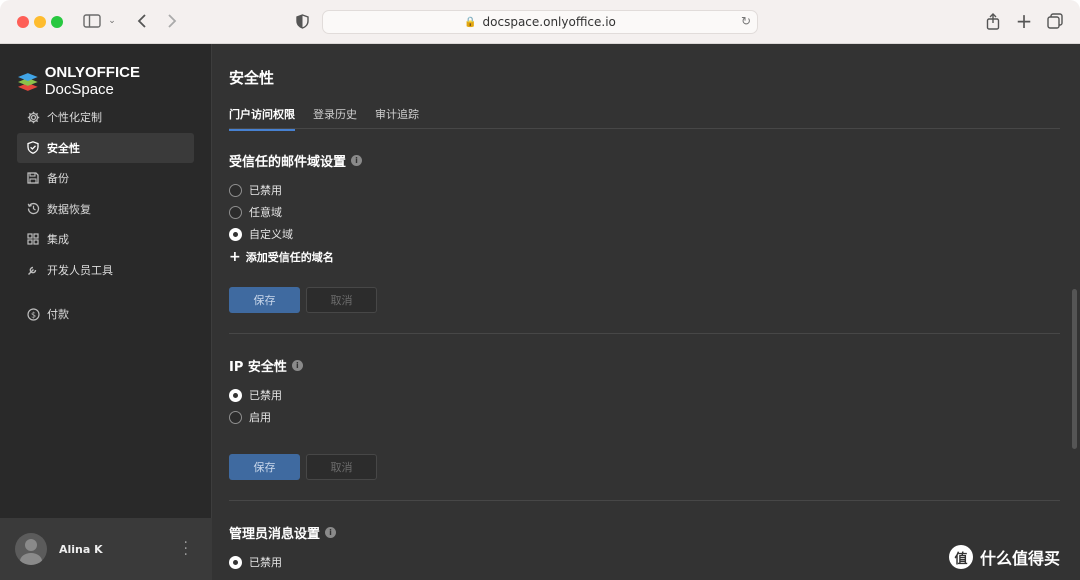 The image size is (1080, 580). I want to click on close-window-button, so click(23, 22).